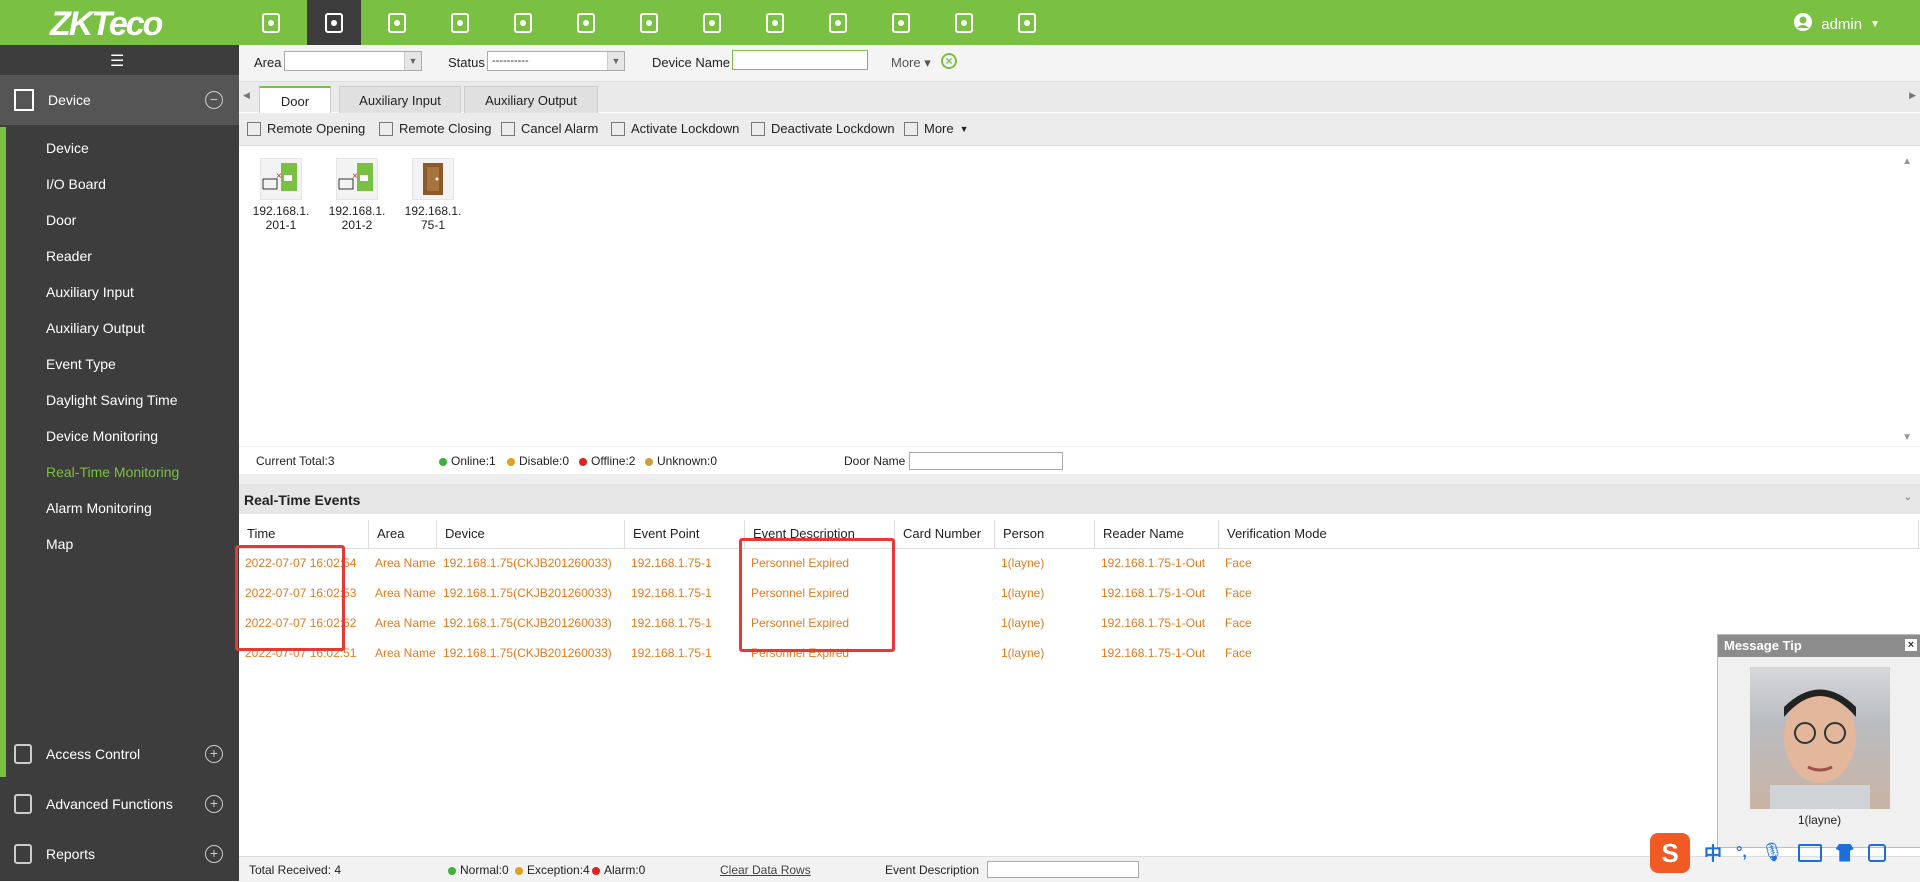 The width and height of the screenshot is (1920, 882). I want to click on sogou-logo-icon: S, so click(1670, 852).